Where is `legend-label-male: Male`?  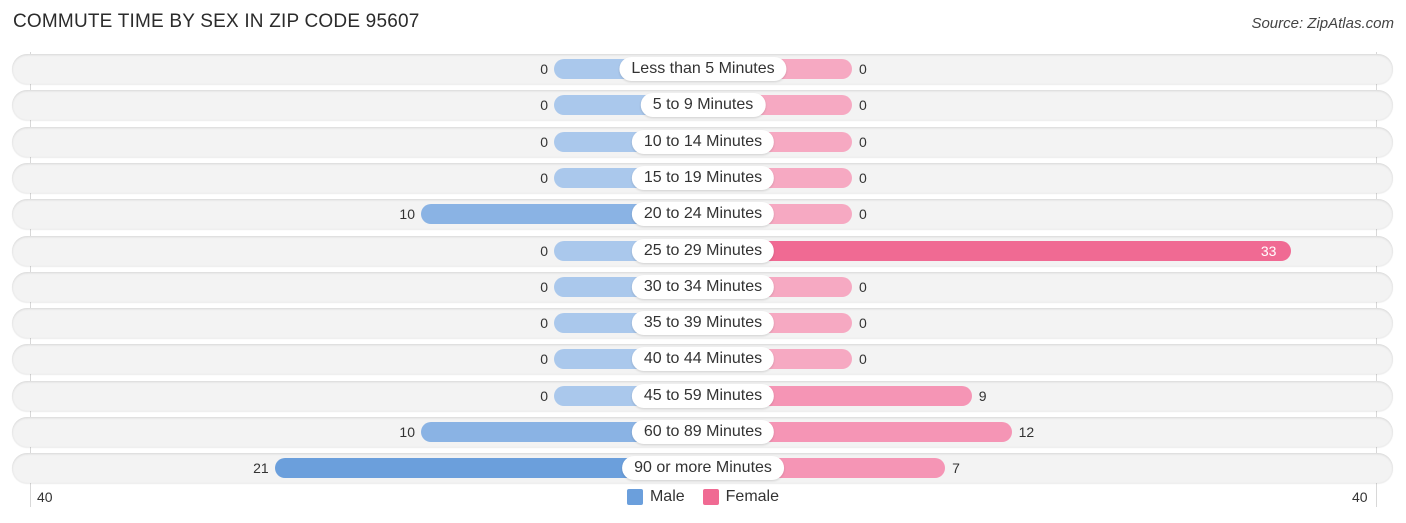 legend-label-male: Male is located at coordinates (667, 496).